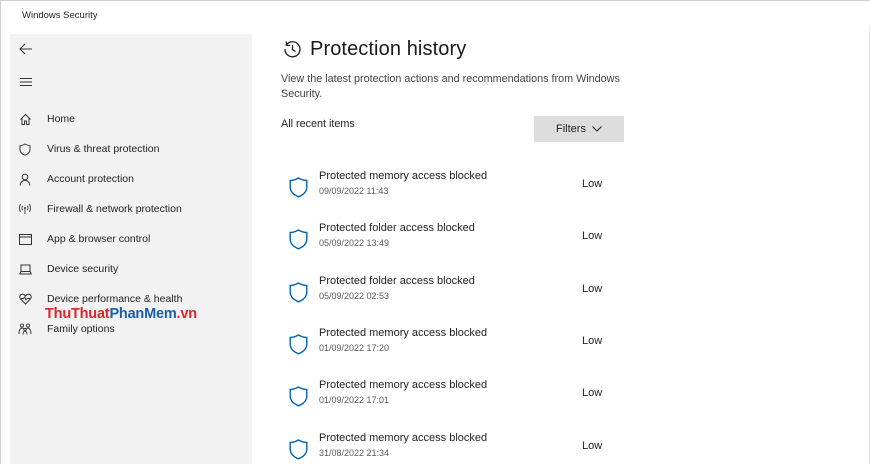 The width and height of the screenshot is (870, 464). What do you see at coordinates (25, 299) in the screenshot?
I see `heart-pulse-icon` at bounding box center [25, 299].